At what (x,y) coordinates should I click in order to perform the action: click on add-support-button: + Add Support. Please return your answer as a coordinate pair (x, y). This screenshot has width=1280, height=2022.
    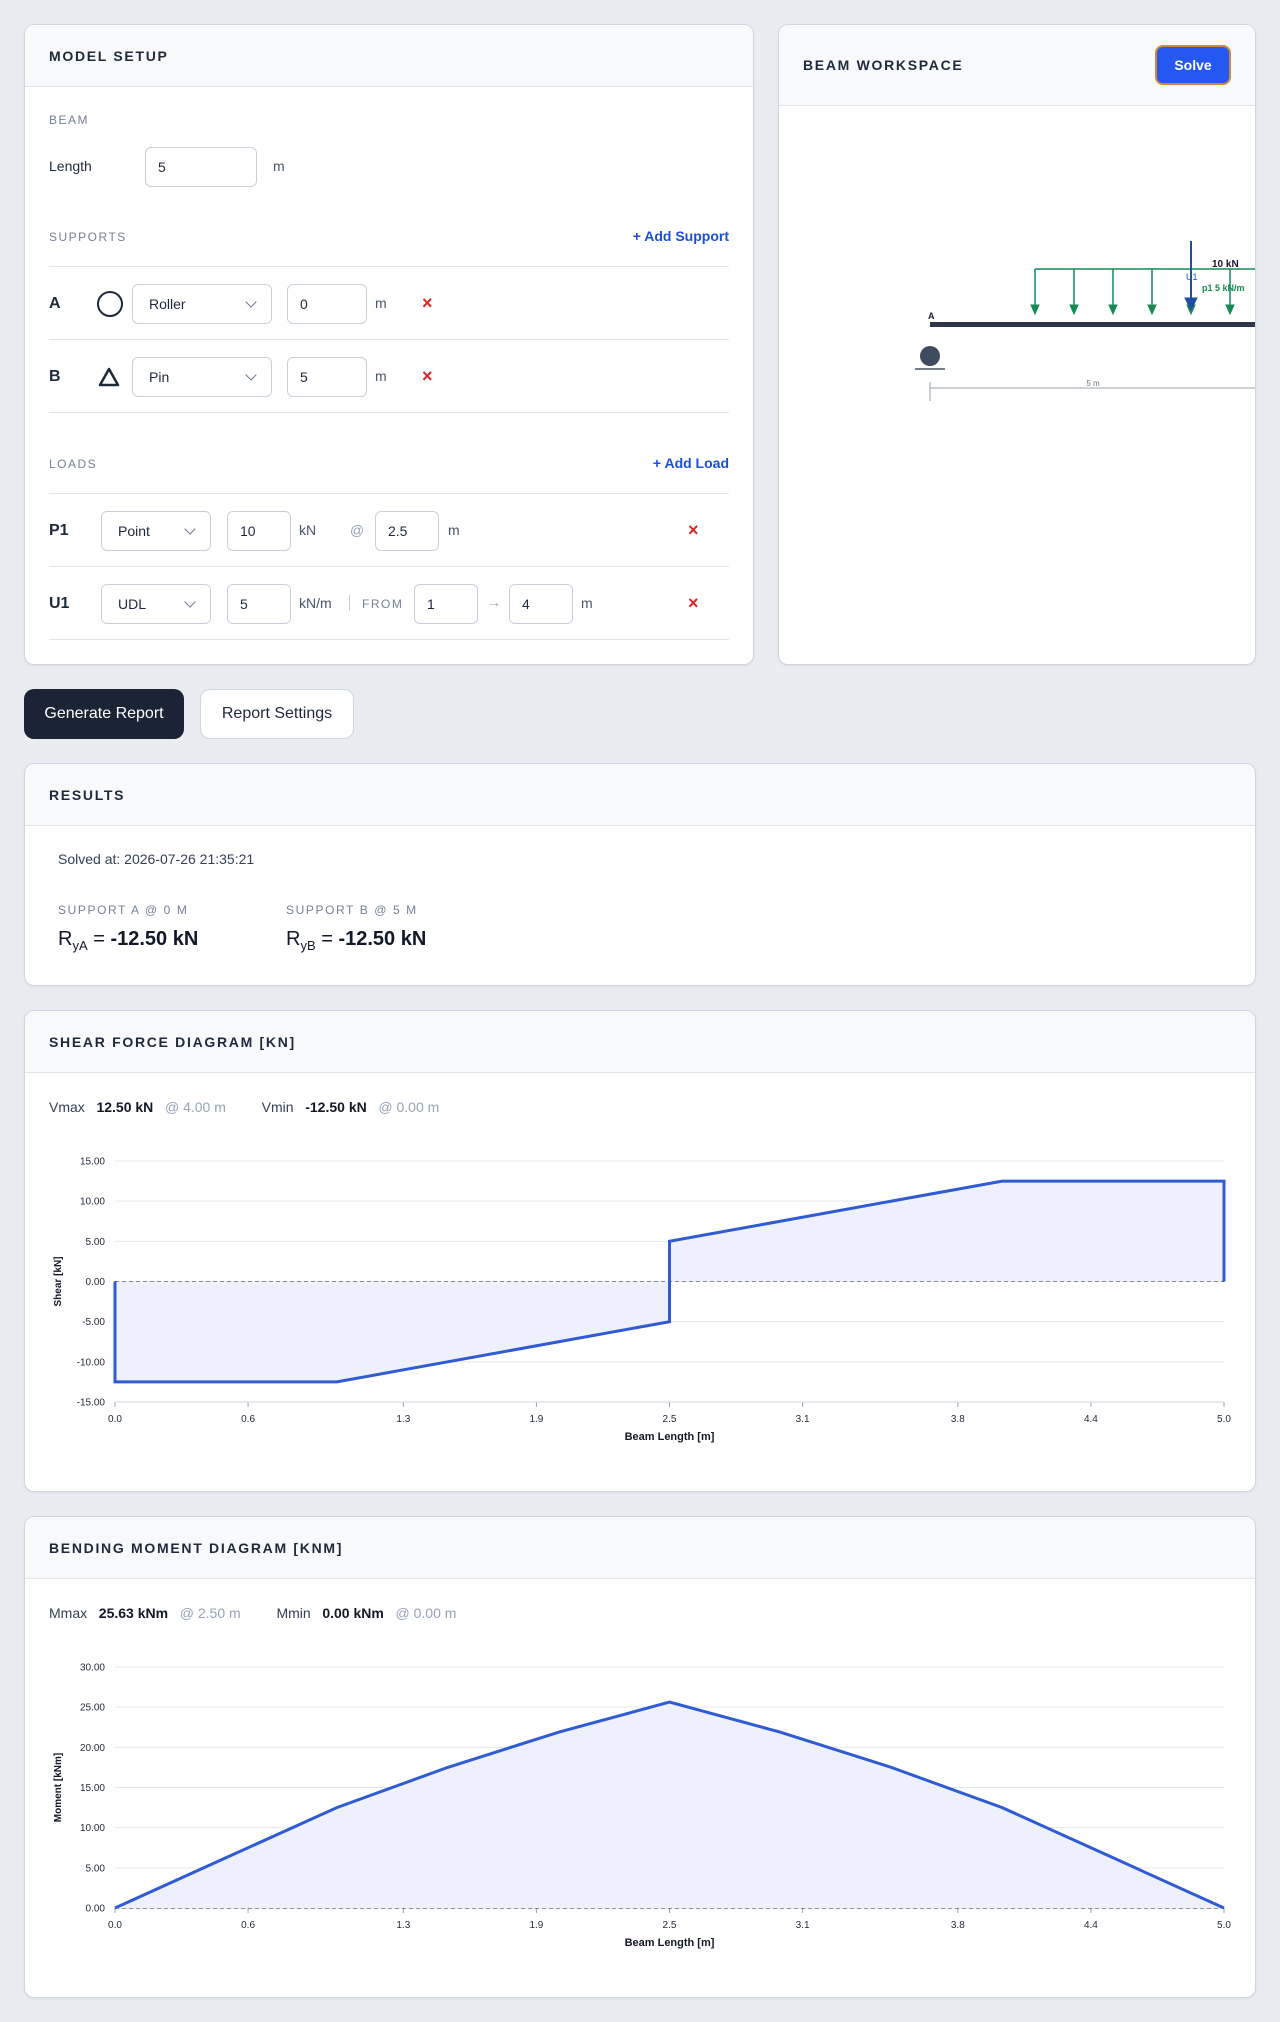
    Looking at the image, I should click on (681, 236).